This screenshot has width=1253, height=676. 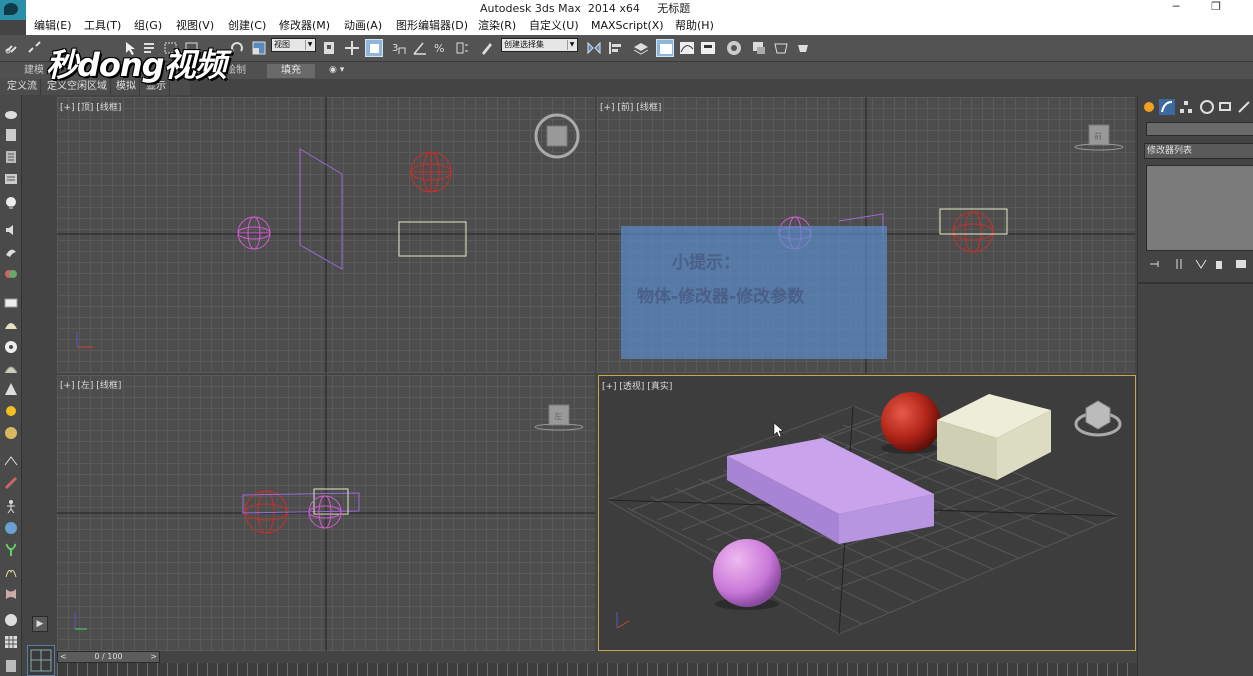 What do you see at coordinates (22, 87) in the screenshot?
I see `define-flows-button: 定义流` at bounding box center [22, 87].